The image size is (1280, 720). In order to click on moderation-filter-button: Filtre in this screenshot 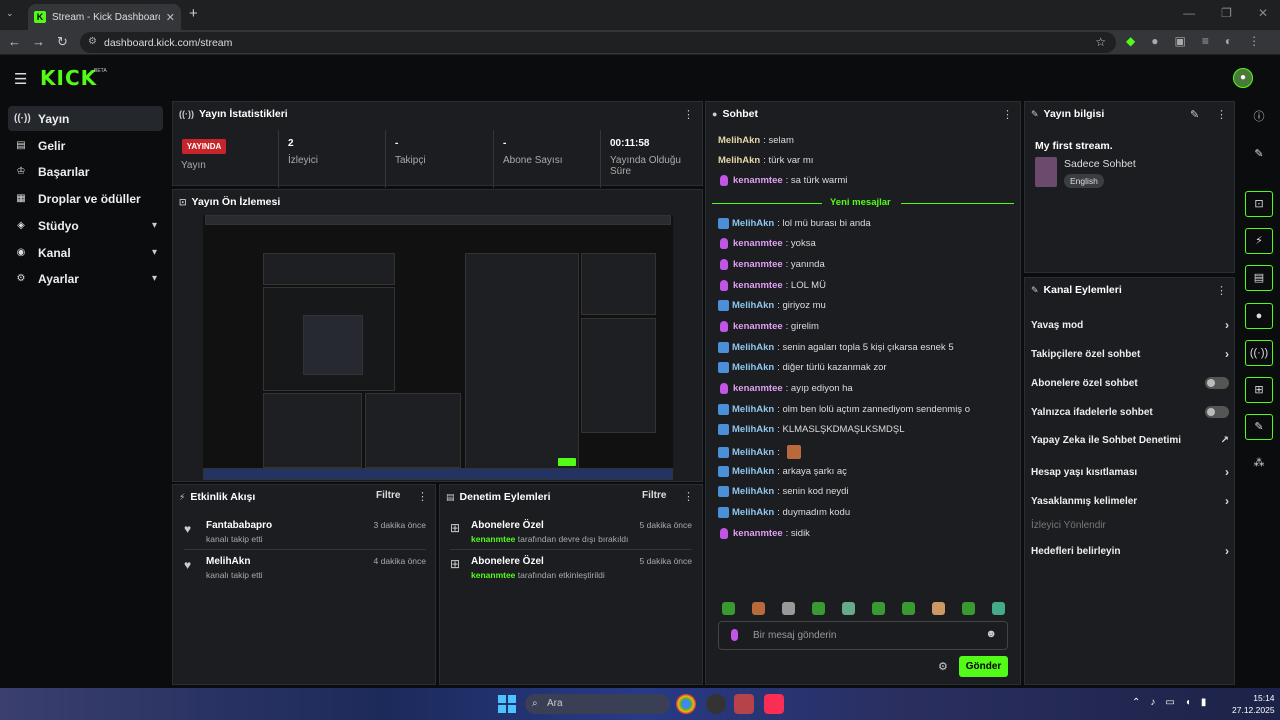, I will do `click(654, 495)`.